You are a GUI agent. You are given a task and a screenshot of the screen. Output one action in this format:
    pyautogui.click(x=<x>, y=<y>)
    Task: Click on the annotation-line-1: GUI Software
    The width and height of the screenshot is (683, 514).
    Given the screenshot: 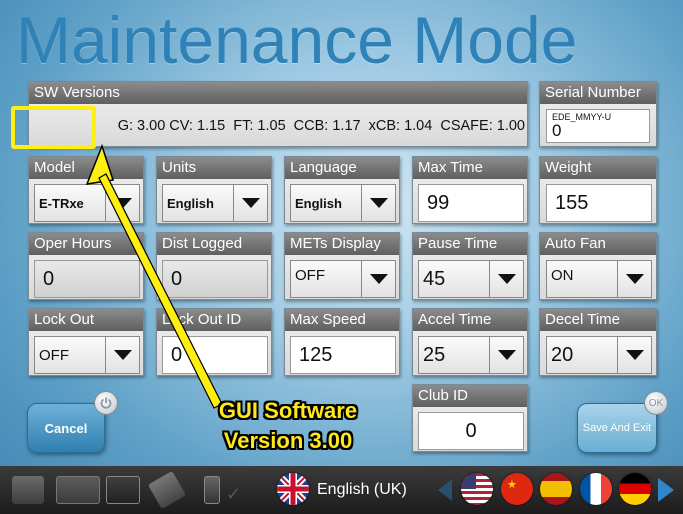 What is the action you would take?
    pyautogui.click(x=288, y=410)
    